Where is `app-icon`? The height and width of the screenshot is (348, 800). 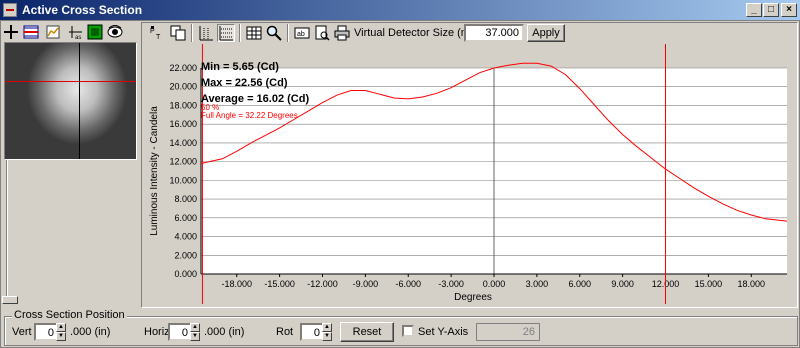 app-icon is located at coordinates (10, 10).